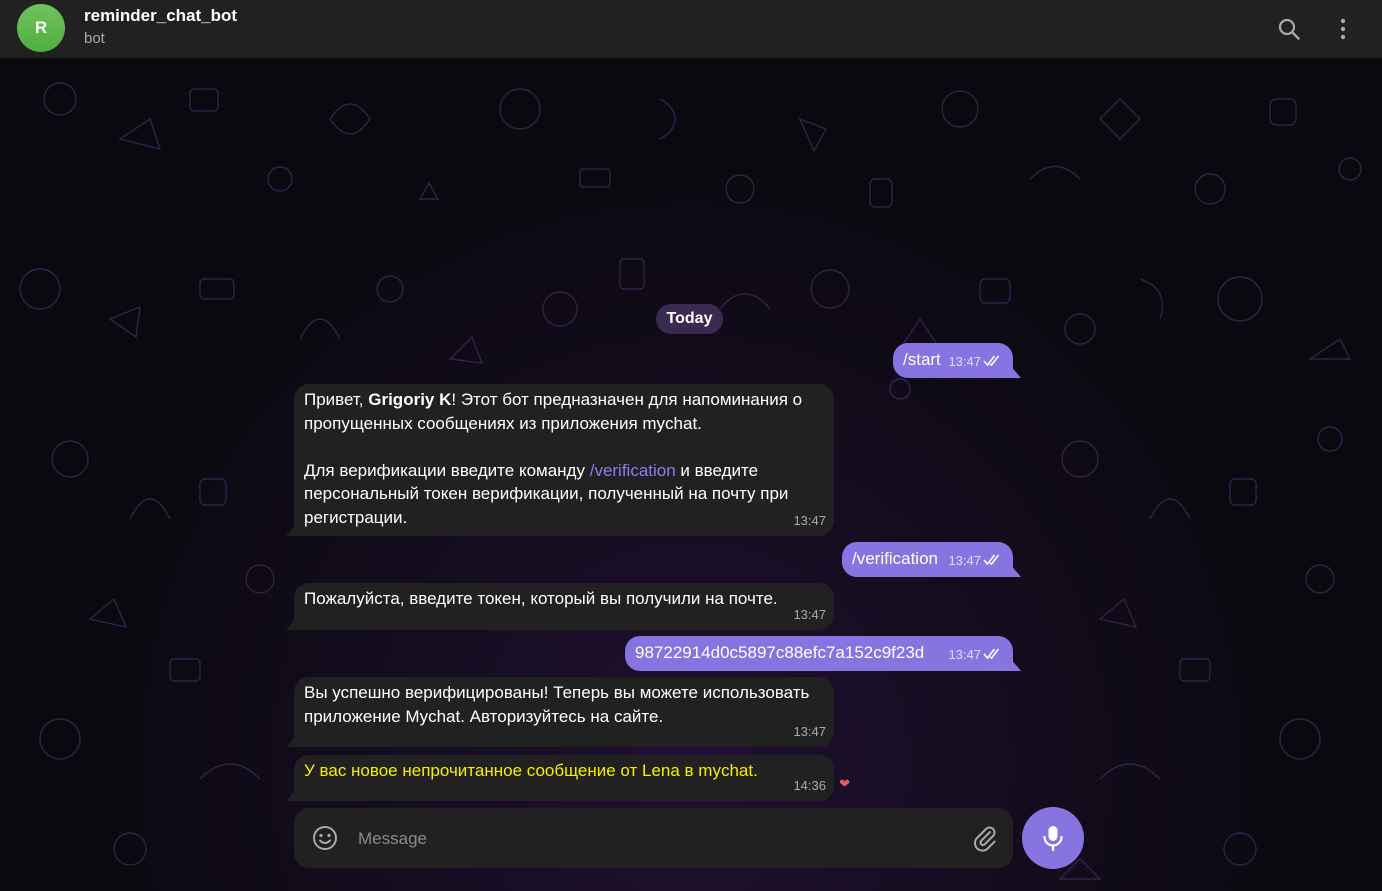  I want to click on reaction-heart: ❤, so click(844, 784).